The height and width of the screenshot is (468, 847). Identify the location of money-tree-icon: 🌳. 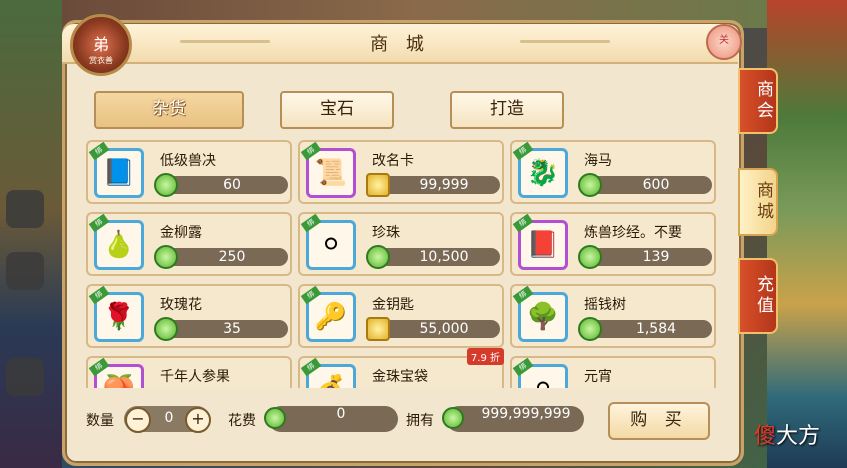
(543, 317).